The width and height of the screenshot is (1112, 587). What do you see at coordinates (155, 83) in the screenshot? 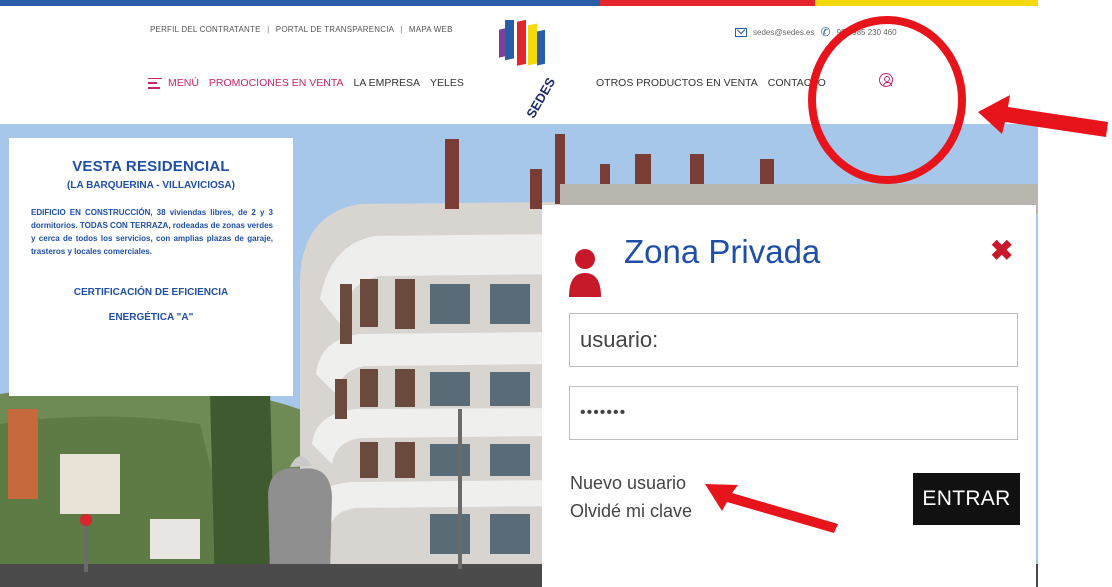
I see `hamburger-menu-icon` at bounding box center [155, 83].